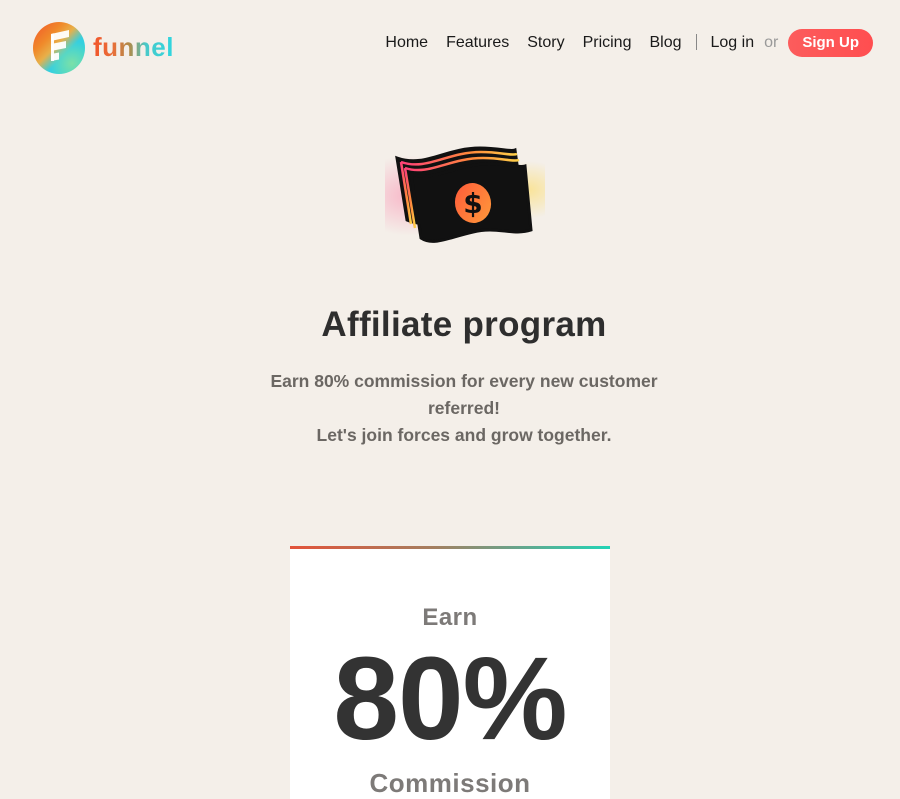 The width and height of the screenshot is (900, 799). I want to click on signup-button: Sign Up, so click(830, 43).